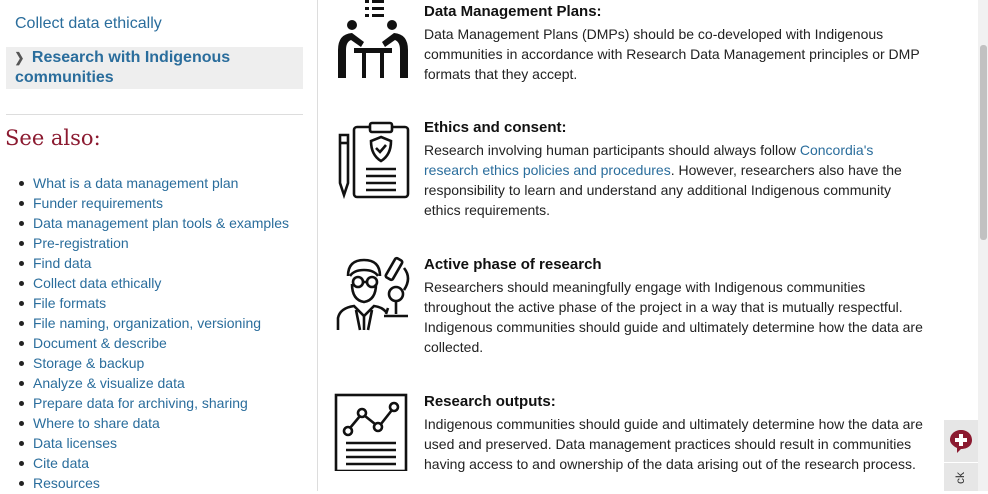 The image size is (988, 494). Describe the element at coordinates (837, 150) in the screenshot. I see `concordia-policies-link: Concordia's` at that location.